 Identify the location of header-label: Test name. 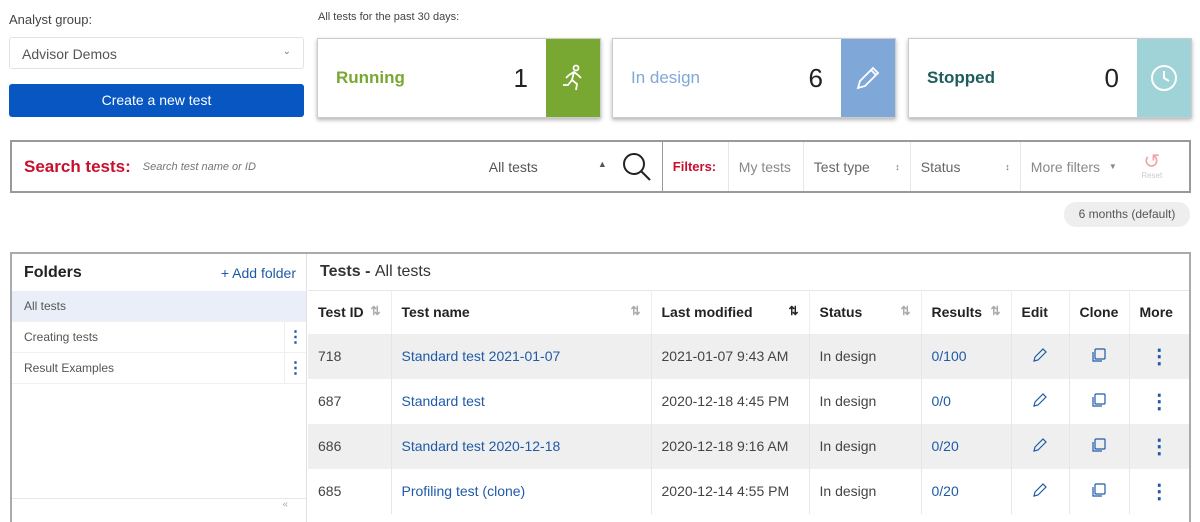
(435, 312).